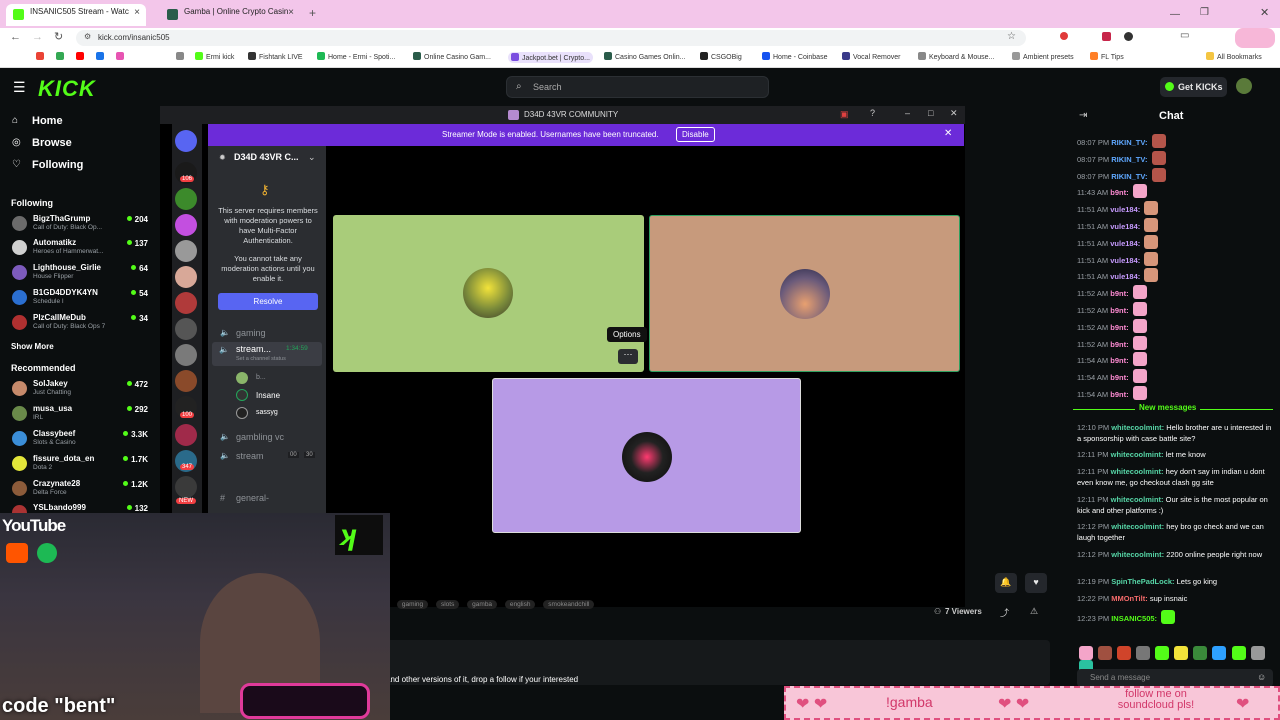 The height and width of the screenshot is (720, 1280). What do you see at coordinates (1107, 56) in the screenshot?
I see `bookmark-item: FL Tips` at bounding box center [1107, 56].